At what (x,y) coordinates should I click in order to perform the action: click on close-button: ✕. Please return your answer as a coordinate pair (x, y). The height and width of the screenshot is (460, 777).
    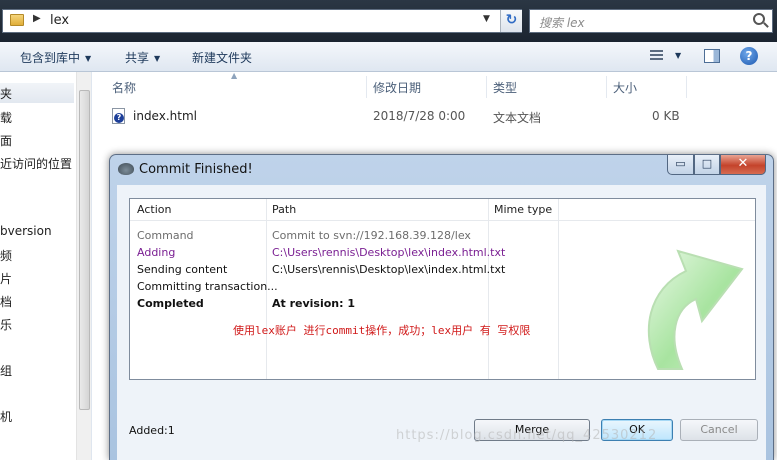
    Looking at the image, I should click on (743, 165).